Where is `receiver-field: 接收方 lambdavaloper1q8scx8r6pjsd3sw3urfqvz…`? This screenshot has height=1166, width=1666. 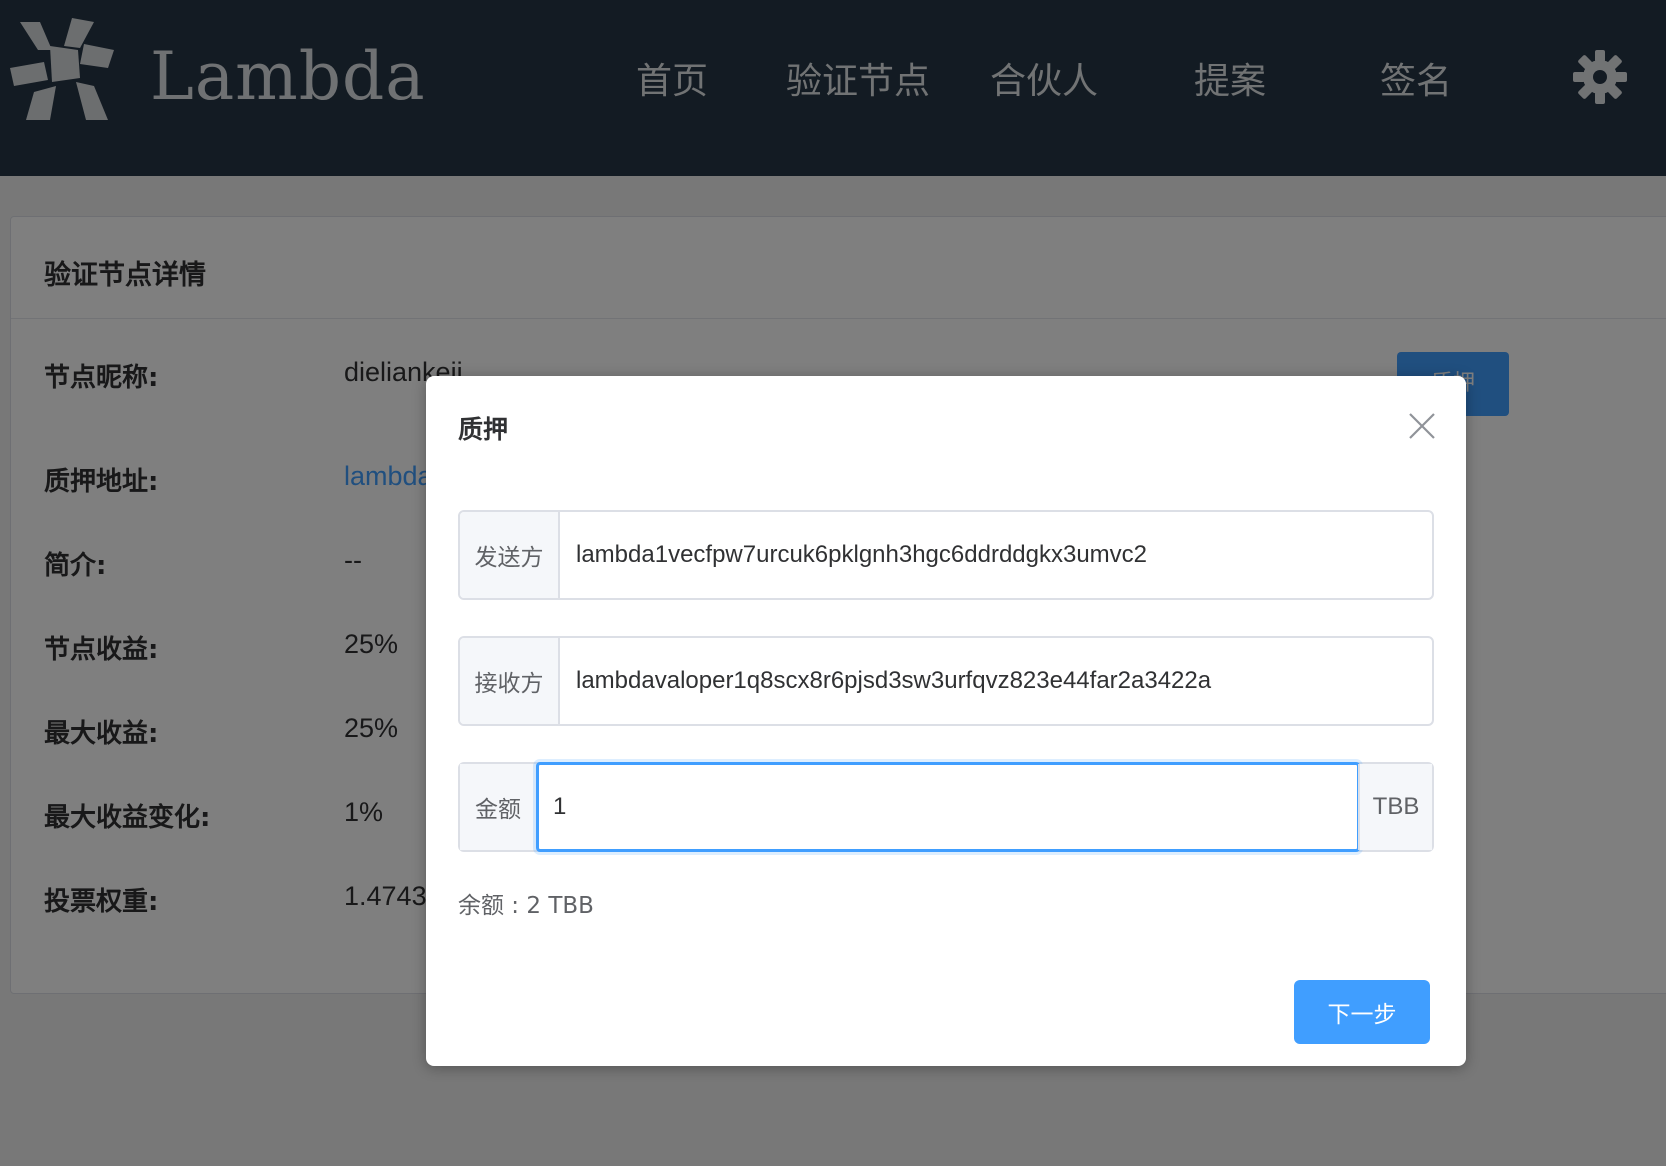 receiver-field: 接收方 lambdavaloper1q8scx8r6pjsd3sw3urfqvz… is located at coordinates (946, 681).